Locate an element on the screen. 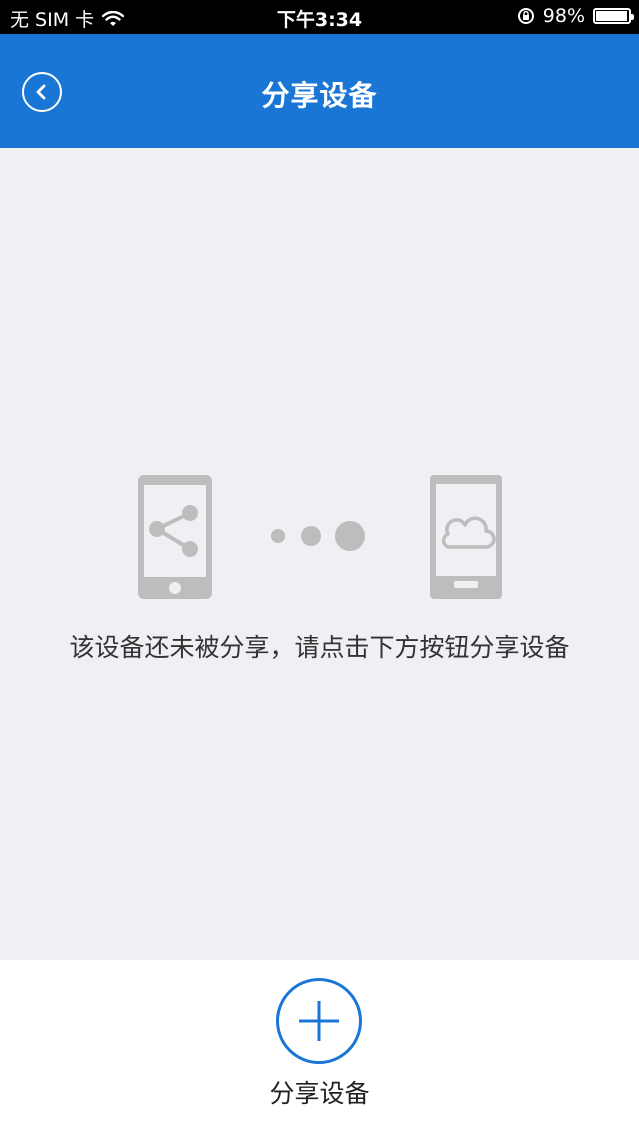 Image resolution: width=639 pixels, height=1136 pixels. battery-percent: 98% is located at coordinates (563, 16).